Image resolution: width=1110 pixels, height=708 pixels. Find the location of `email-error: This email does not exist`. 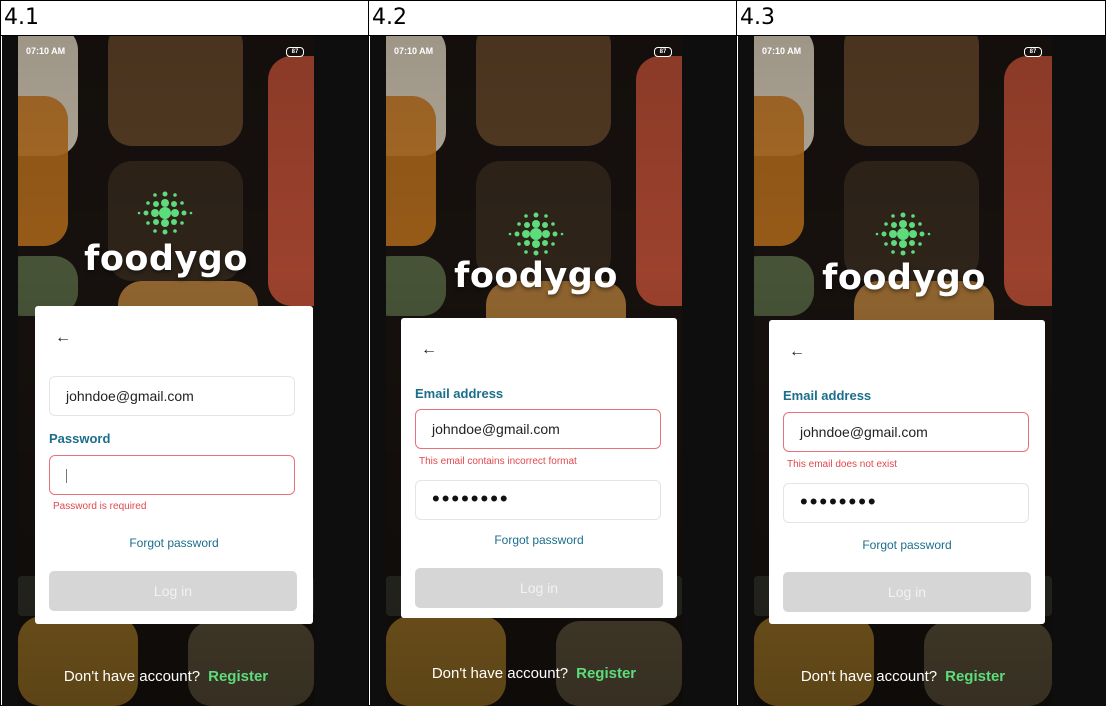

email-error: This email does not exist is located at coordinates (842, 464).